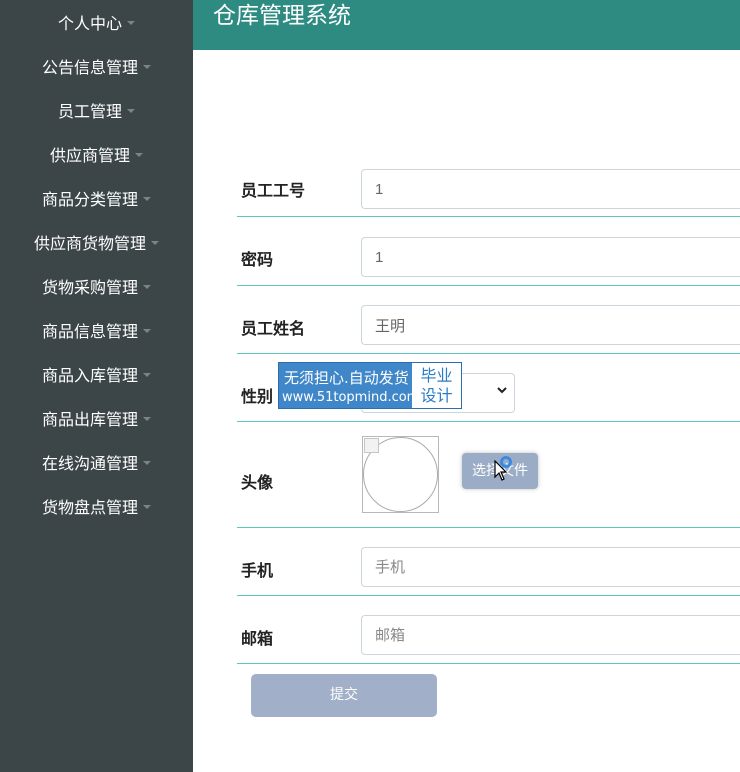 This screenshot has height=772, width=740. I want to click on sidebar-item-stock-in: 商品入库管理, so click(96, 374).